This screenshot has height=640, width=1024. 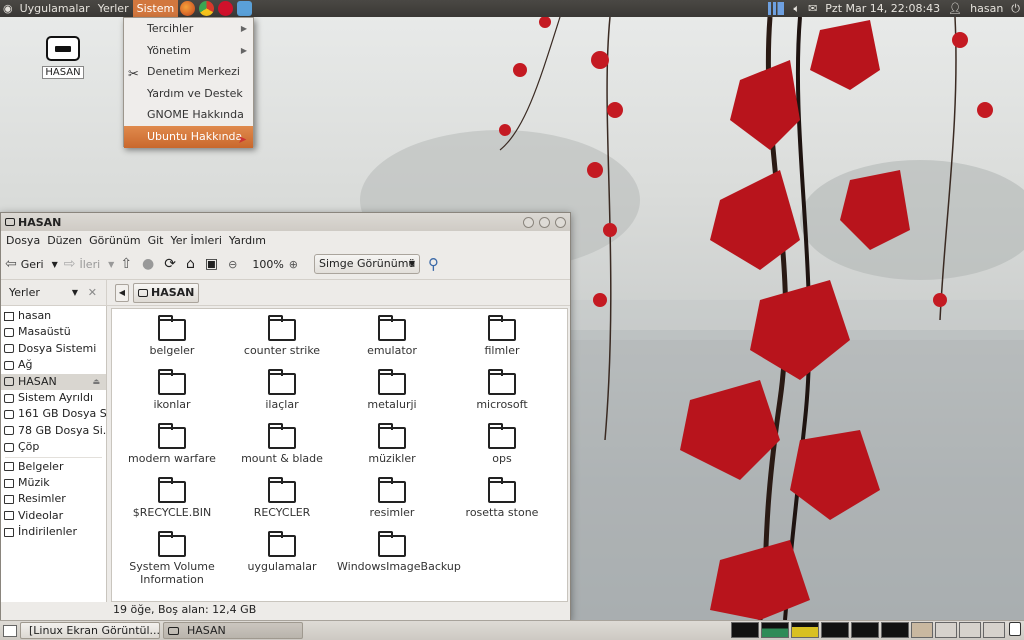 I want to click on sidebar-item-trash: Çöp, so click(x=53, y=447).